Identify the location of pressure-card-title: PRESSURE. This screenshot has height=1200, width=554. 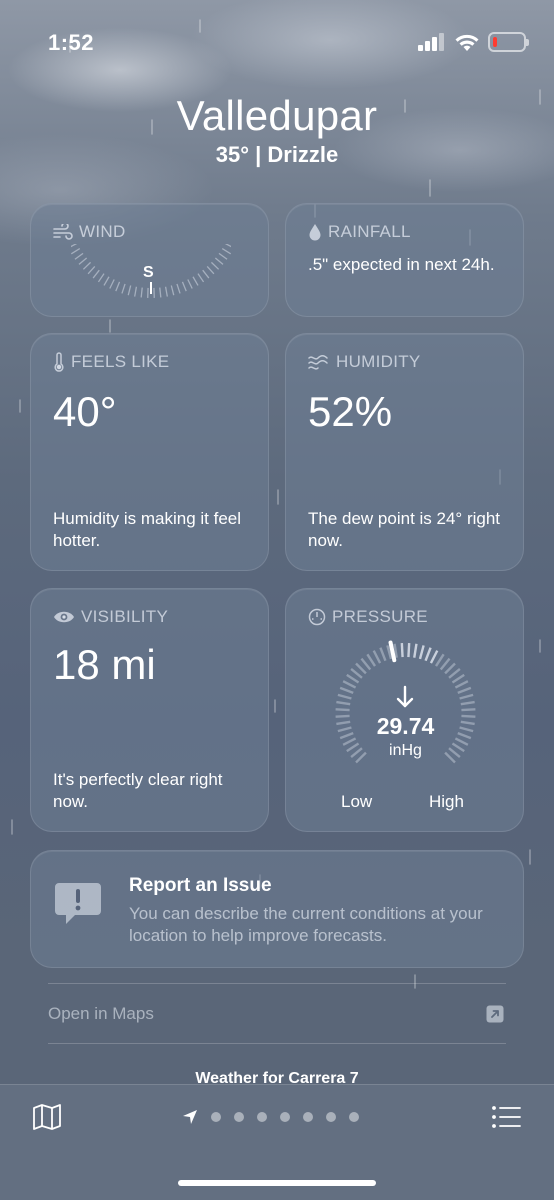
(368, 617).